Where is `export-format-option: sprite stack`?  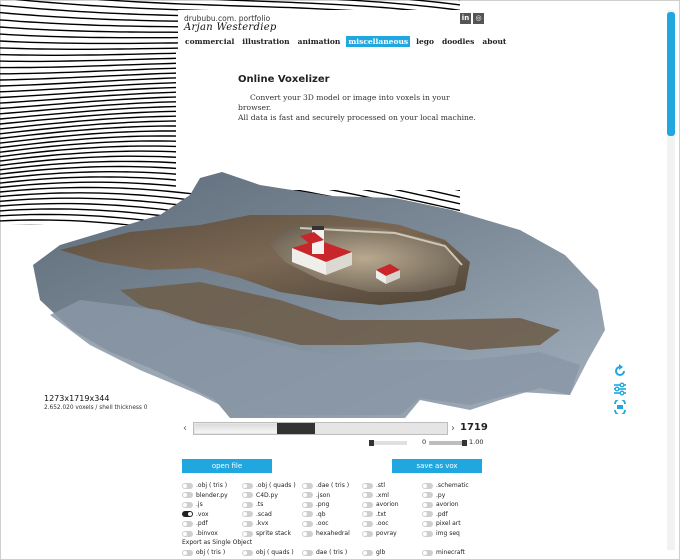
export-format-option: sprite stack is located at coordinates (266, 533).